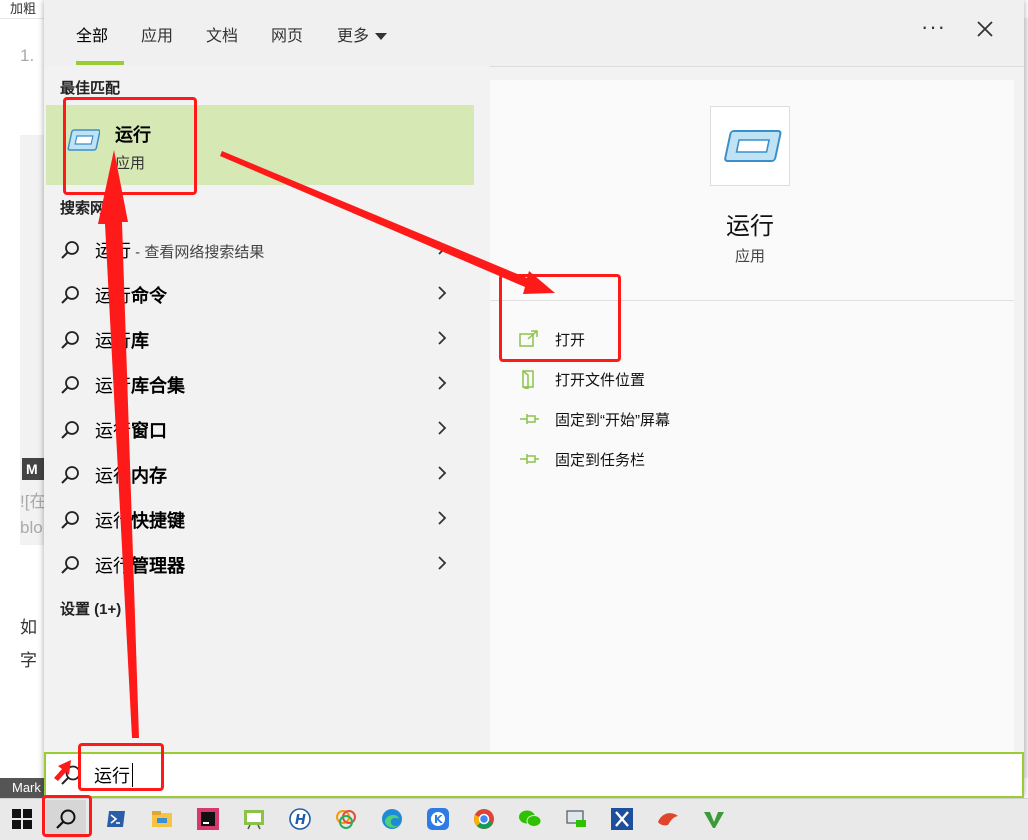 The height and width of the screenshot is (840, 1028). Describe the element at coordinates (749, 256) in the screenshot. I see `detail-subtitle: 应用` at that location.